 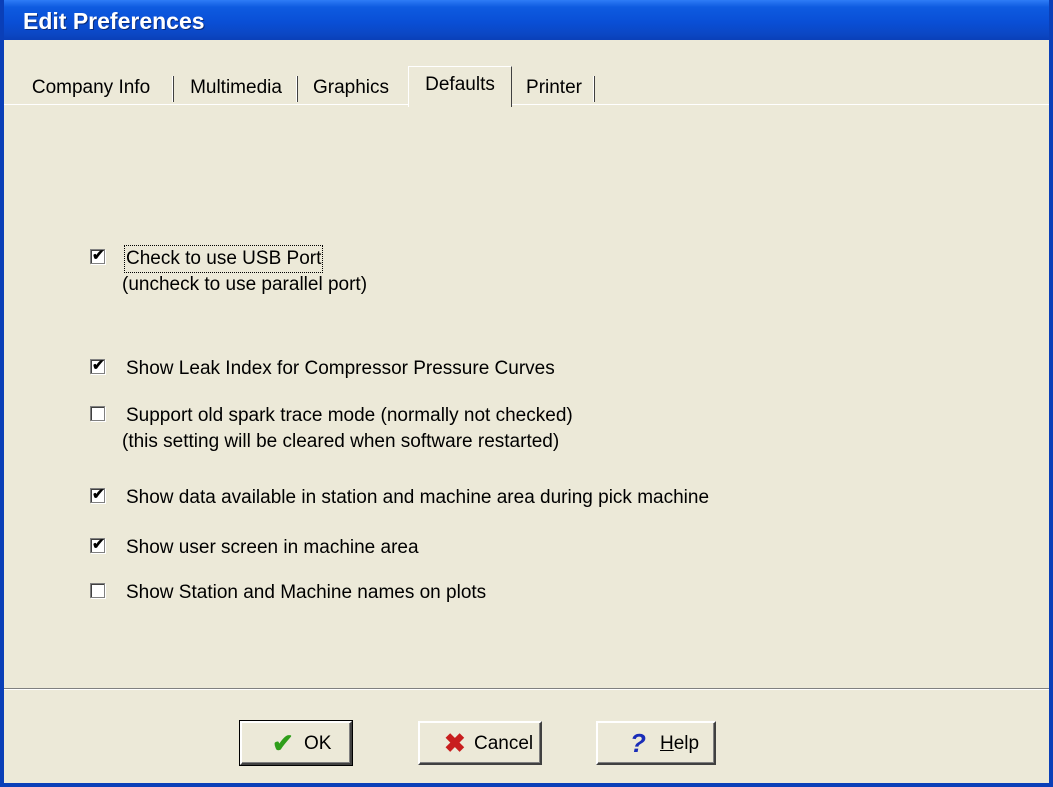 What do you see at coordinates (223, 259) in the screenshot?
I see `option-label: Check to use USB Port` at bounding box center [223, 259].